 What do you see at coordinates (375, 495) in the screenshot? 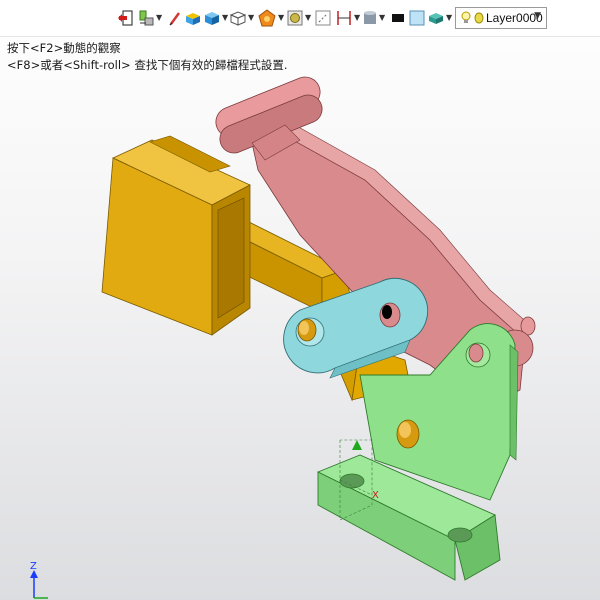
I see `local-x-label: X` at bounding box center [375, 495].